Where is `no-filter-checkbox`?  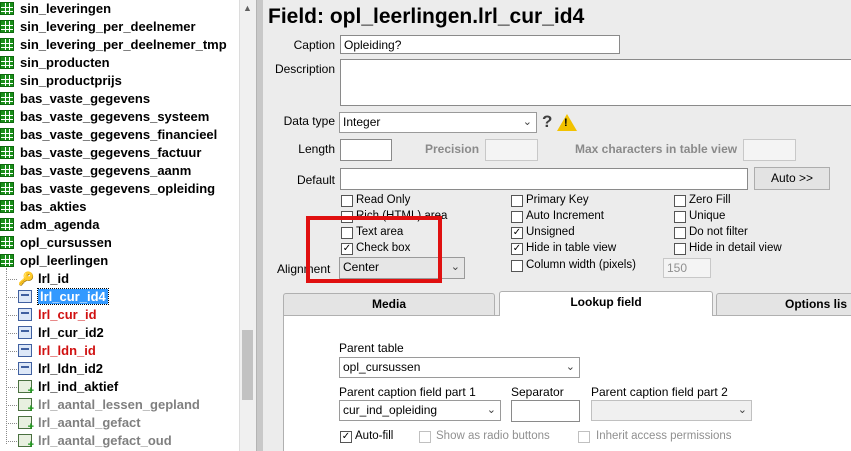
no-filter-checkbox is located at coordinates (680, 233).